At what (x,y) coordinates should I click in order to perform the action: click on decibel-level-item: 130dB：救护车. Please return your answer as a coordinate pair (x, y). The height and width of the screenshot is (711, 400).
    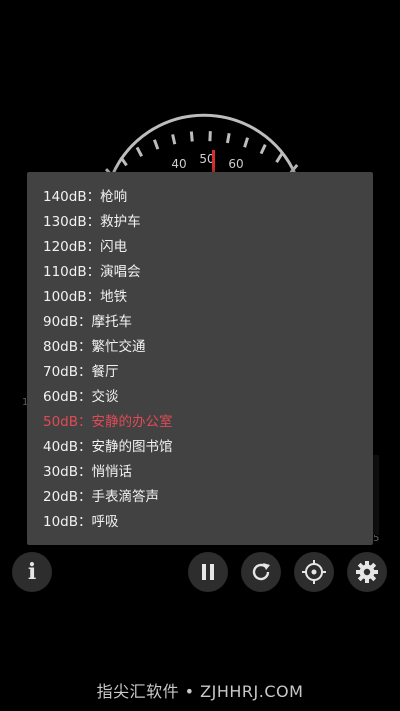
    Looking at the image, I should click on (92, 222).